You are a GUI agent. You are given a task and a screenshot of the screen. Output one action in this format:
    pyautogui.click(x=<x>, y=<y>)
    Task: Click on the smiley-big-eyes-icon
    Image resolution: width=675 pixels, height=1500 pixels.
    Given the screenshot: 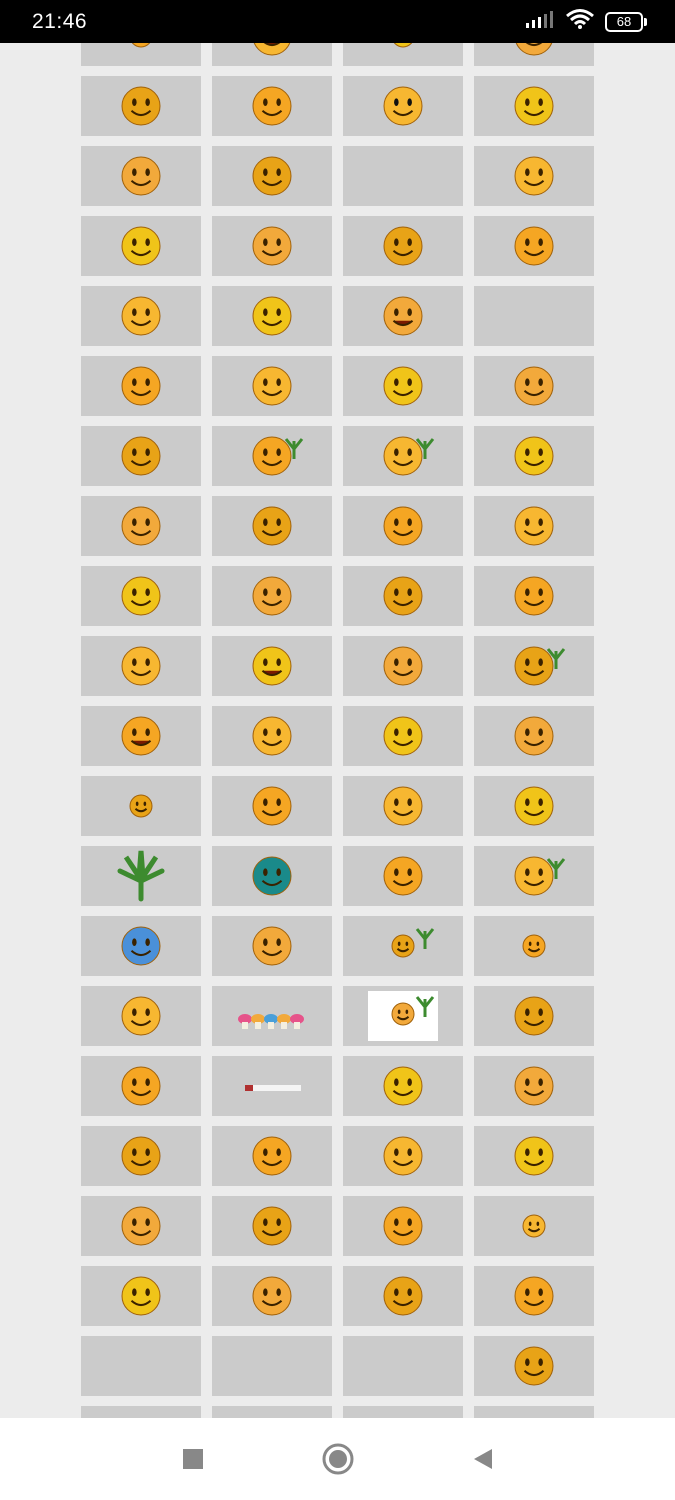 What is the action you would take?
    pyautogui.click(x=534, y=246)
    